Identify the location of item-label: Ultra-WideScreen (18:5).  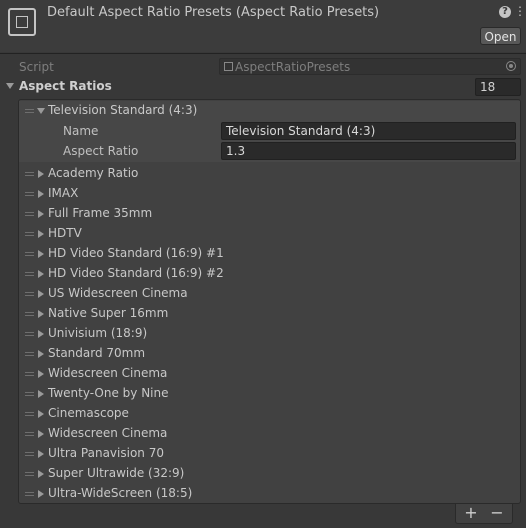
(120, 493).